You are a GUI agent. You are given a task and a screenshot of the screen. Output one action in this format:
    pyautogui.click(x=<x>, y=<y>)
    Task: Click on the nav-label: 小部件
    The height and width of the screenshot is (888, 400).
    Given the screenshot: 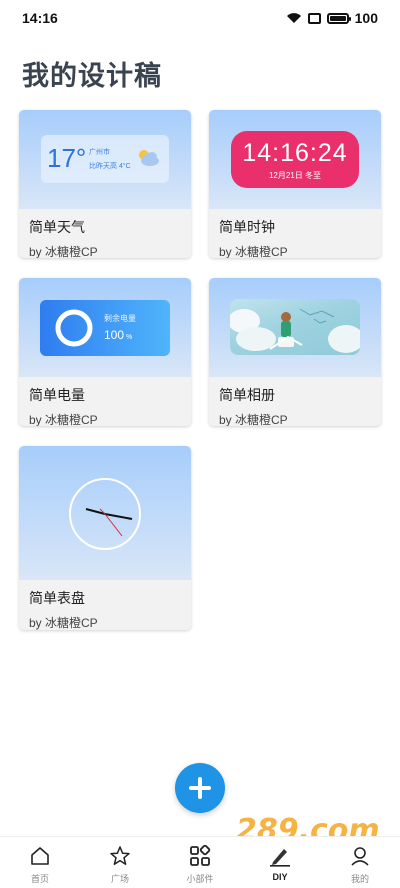 What is the action you would take?
    pyautogui.click(x=200, y=879)
    